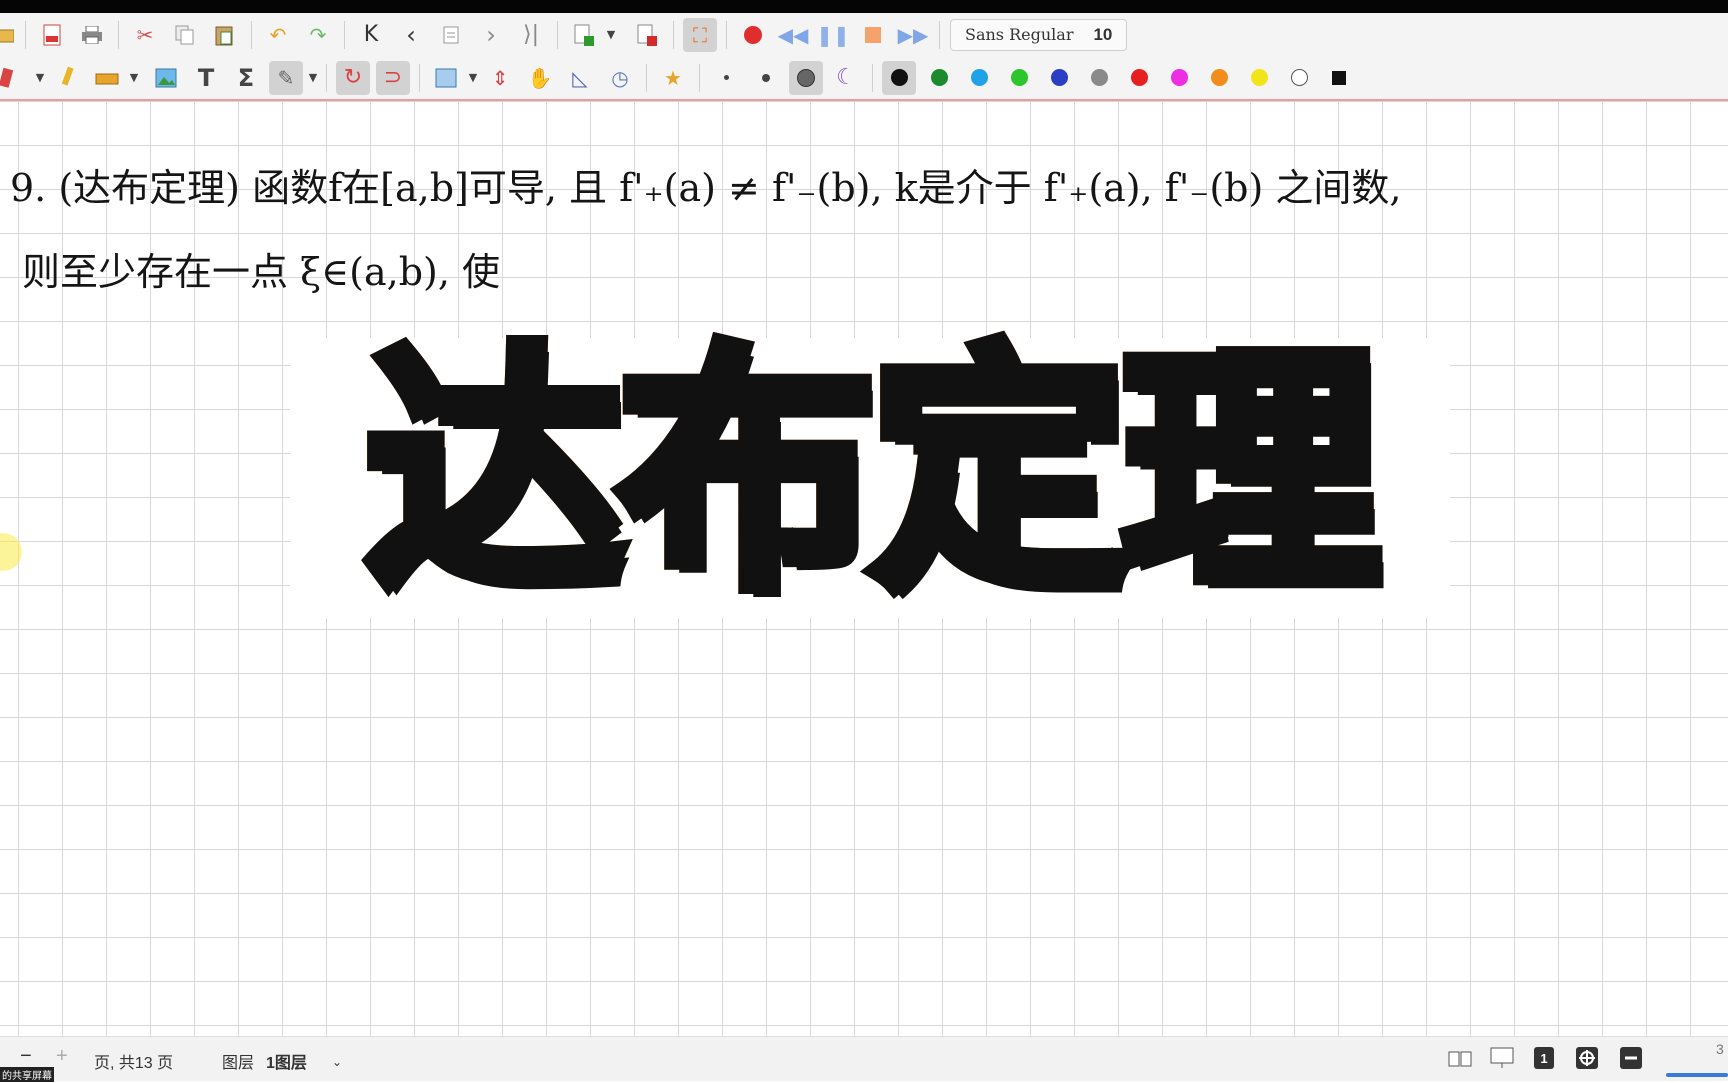 Image resolution: width=1728 pixels, height=1083 pixels. Describe the element at coordinates (286, 1061) in the screenshot. I see `layer-selector: 1图层` at that location.